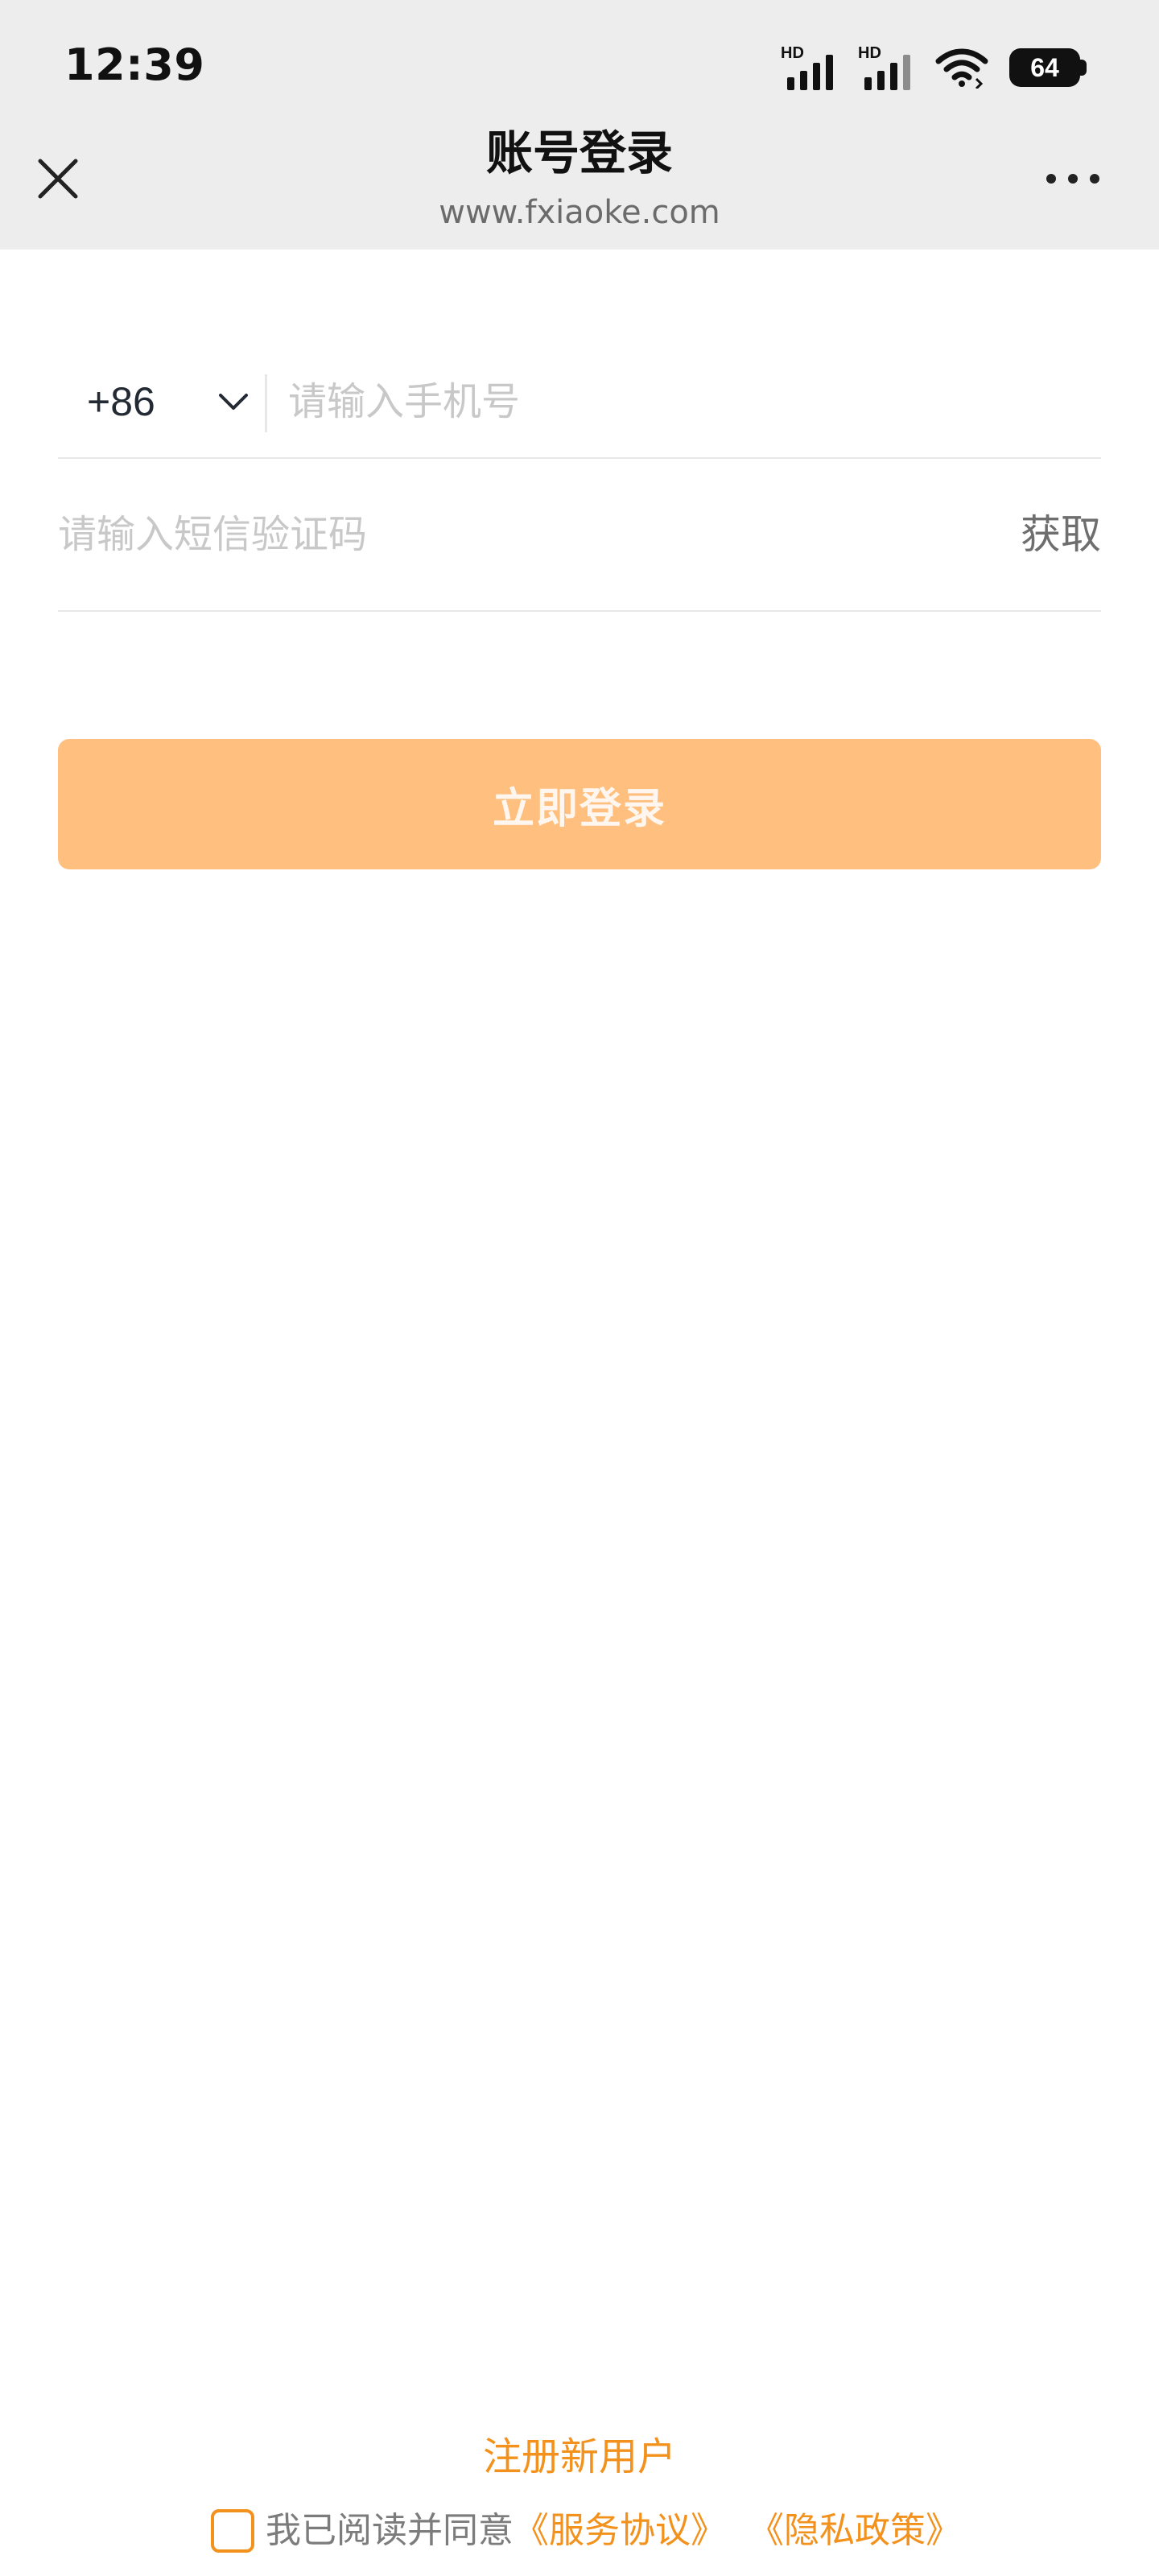  What do you see at coordinates (1083, 68) in the screenshot?
I see `battery-tip` at bounding box center [1083, 68].